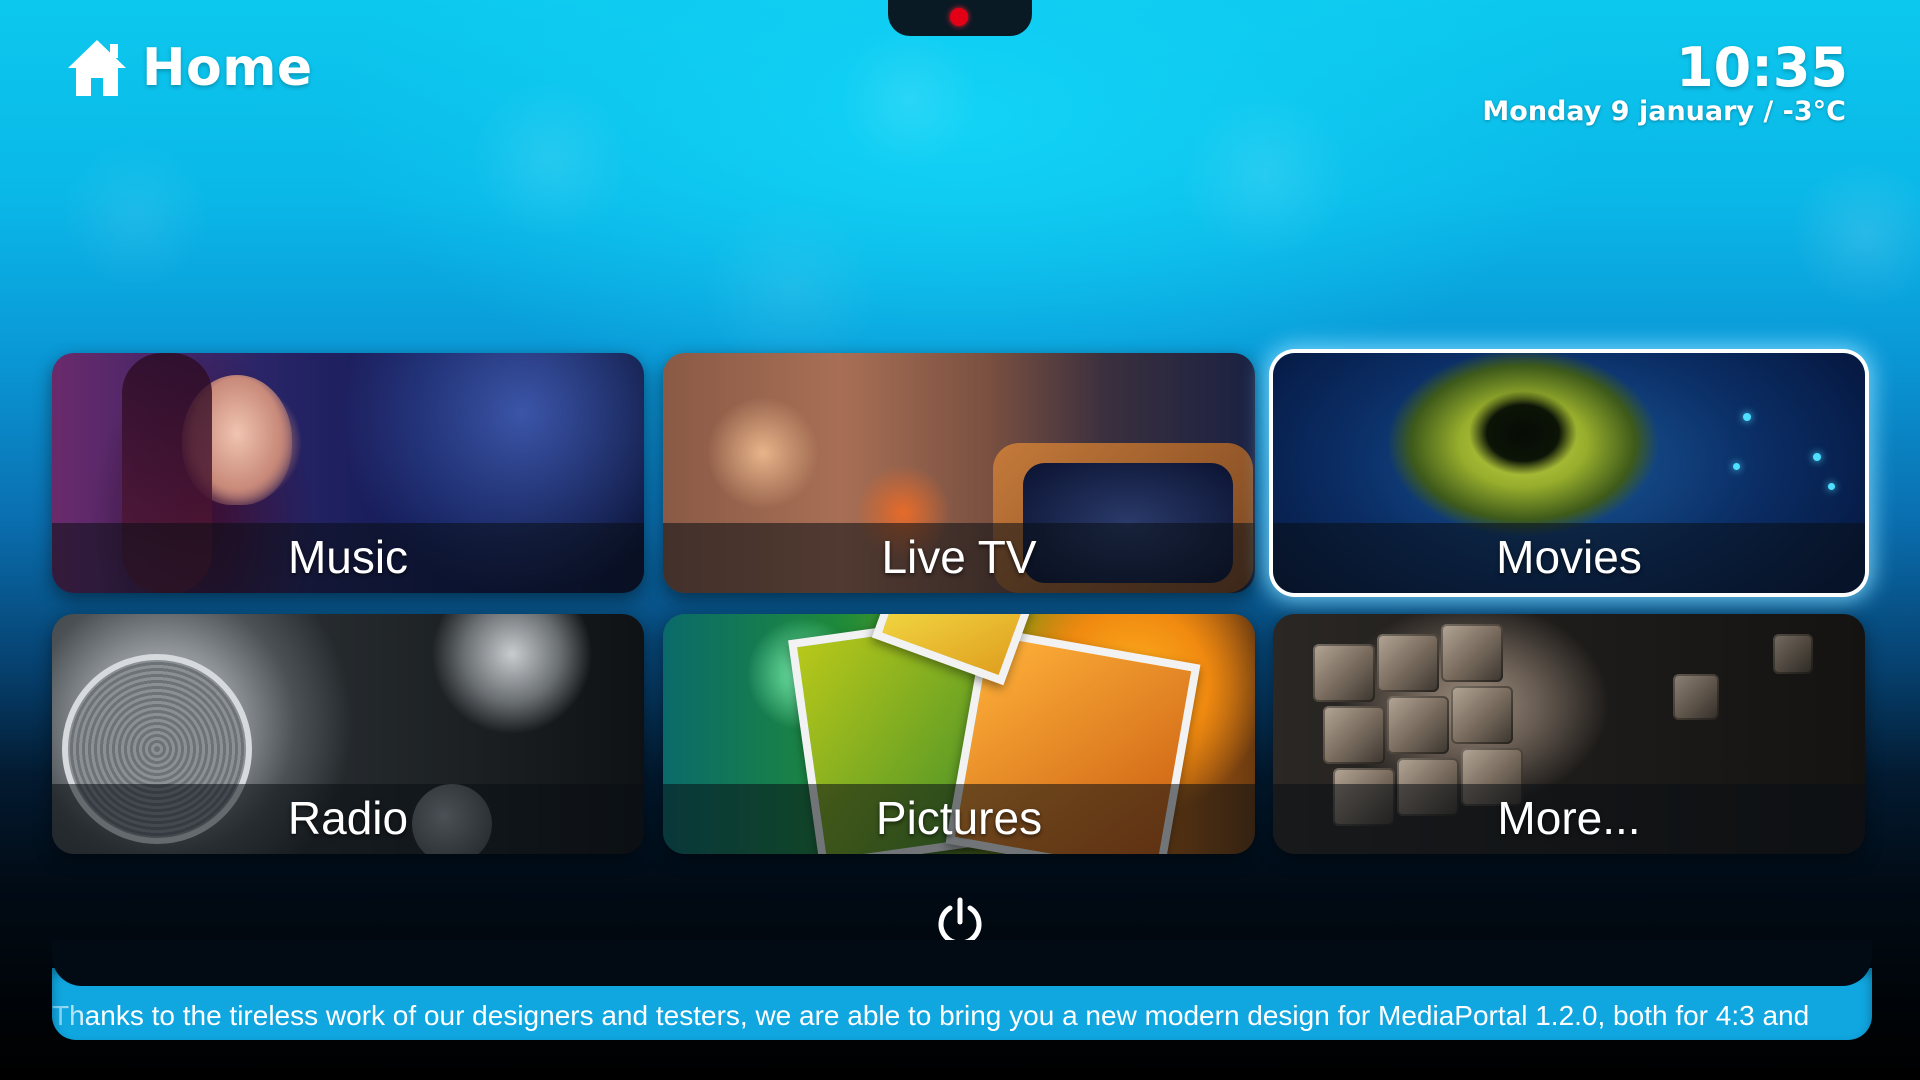  Describe the element at coordinates (959, 557) in the screenshot. I see `tile-label: Live TV` at that location.